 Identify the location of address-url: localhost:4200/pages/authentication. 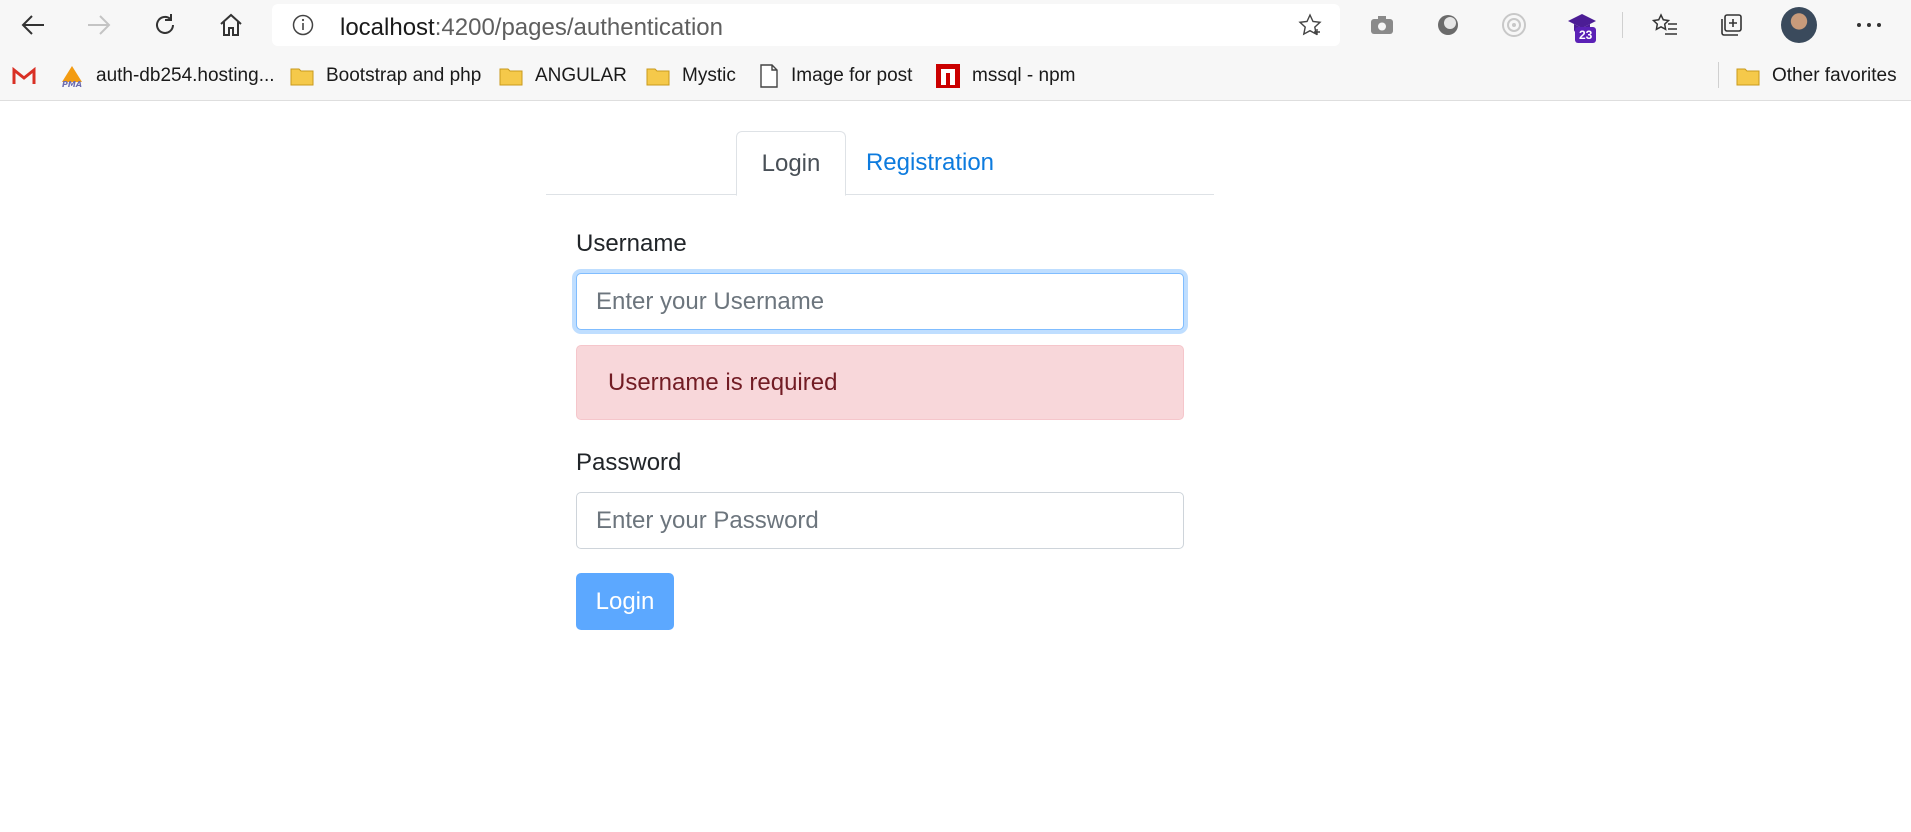
(531, 28).